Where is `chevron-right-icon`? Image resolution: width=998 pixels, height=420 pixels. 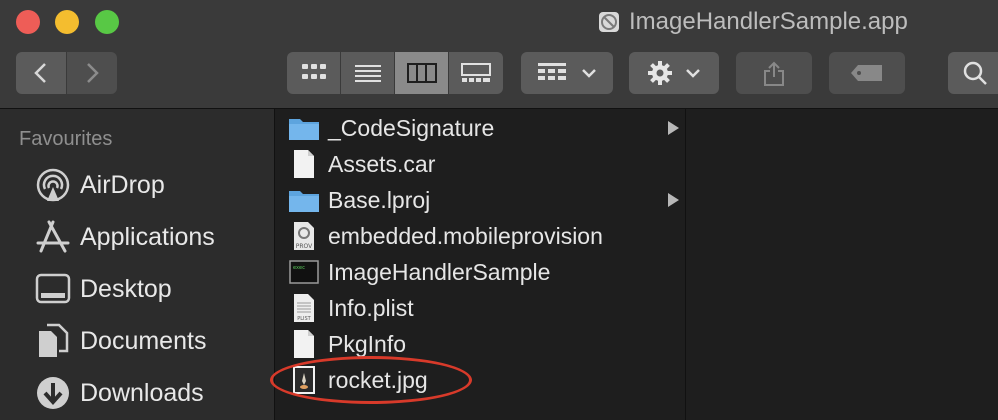
chevron-right-icon is located at coordinates (93, 73).